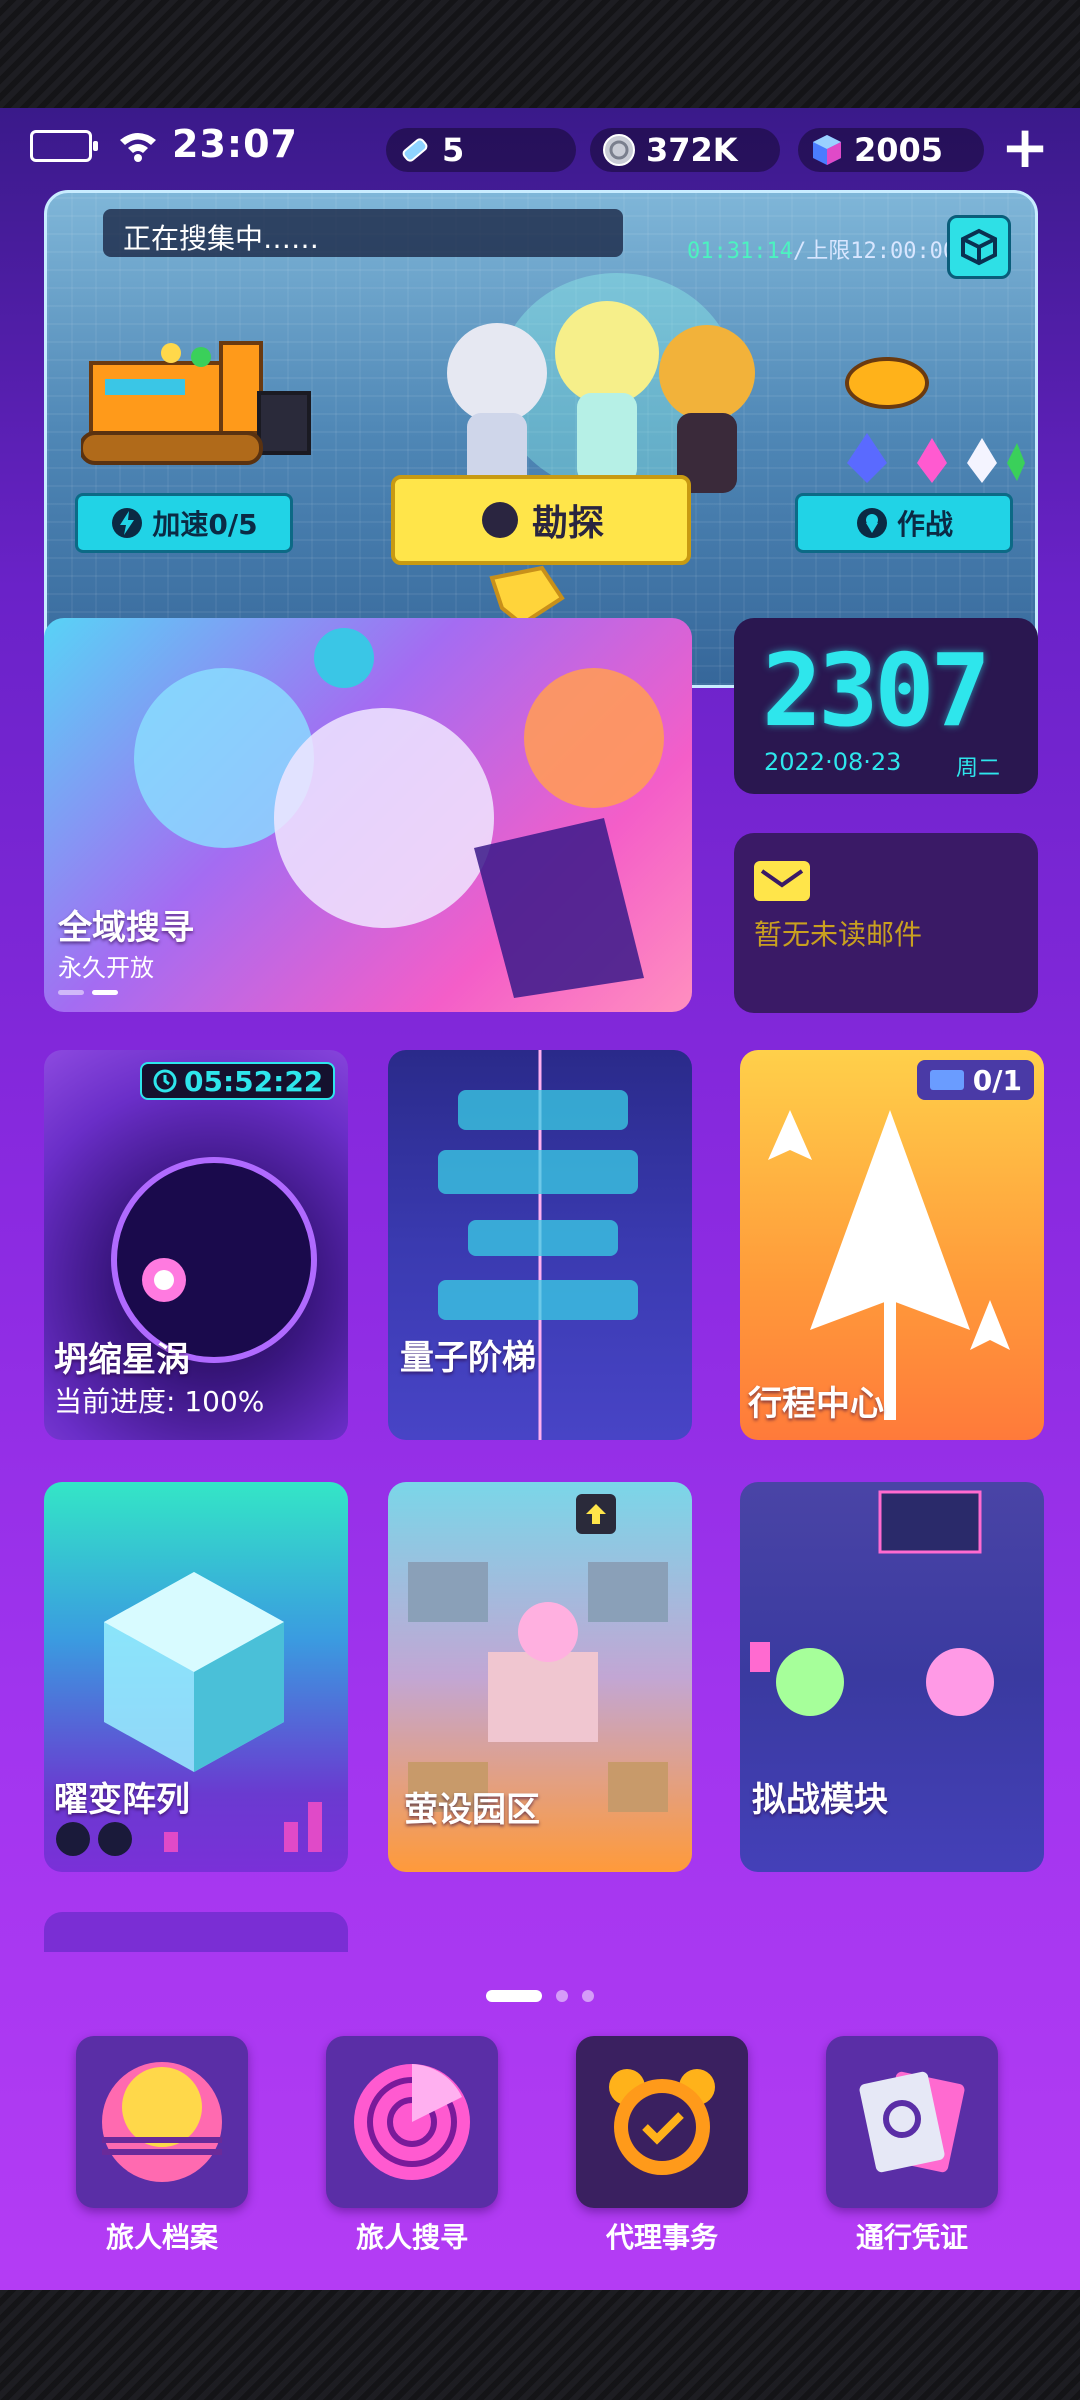 The width and height of the screenshot is (1080, 2400). Describe the element at coordinates (196, 1932) in the screenshot. I see `partial-card` at that location.